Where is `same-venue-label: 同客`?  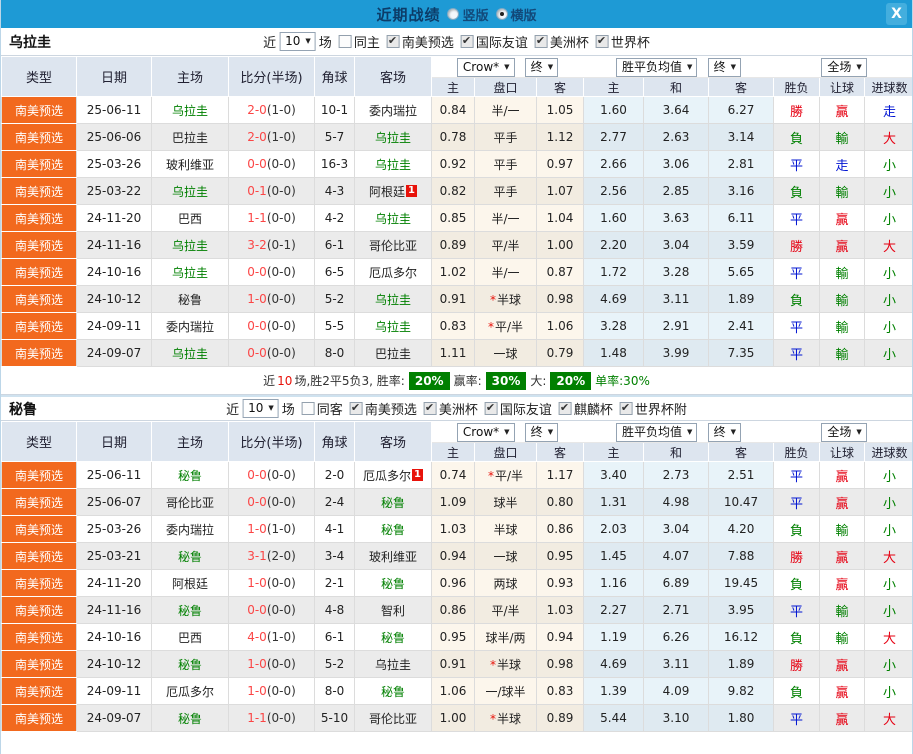
same-venue-label: 同客 is located at coordinates (330, 408).